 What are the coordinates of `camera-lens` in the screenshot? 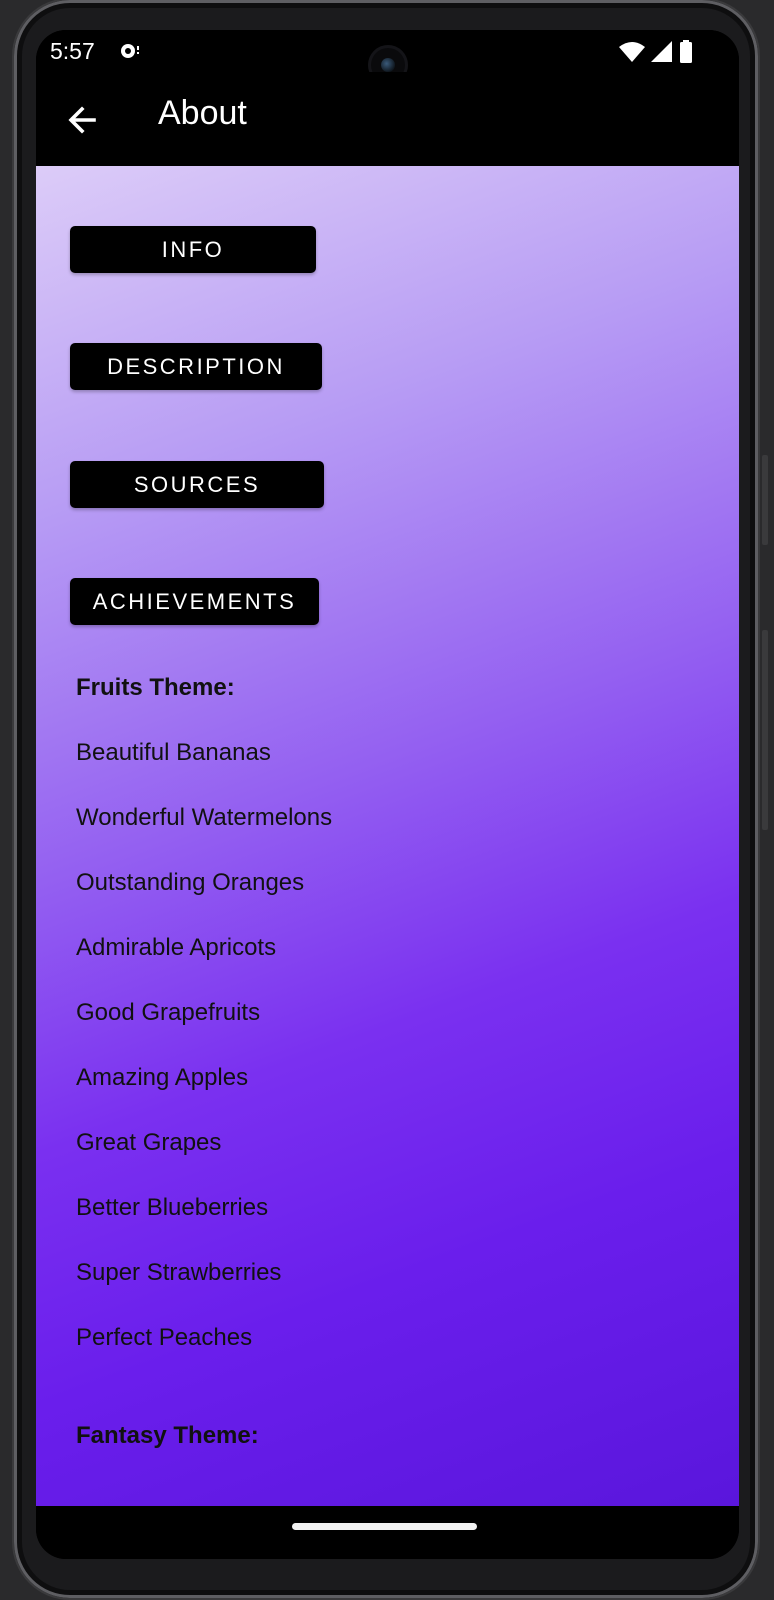 It's located at (388, 65).